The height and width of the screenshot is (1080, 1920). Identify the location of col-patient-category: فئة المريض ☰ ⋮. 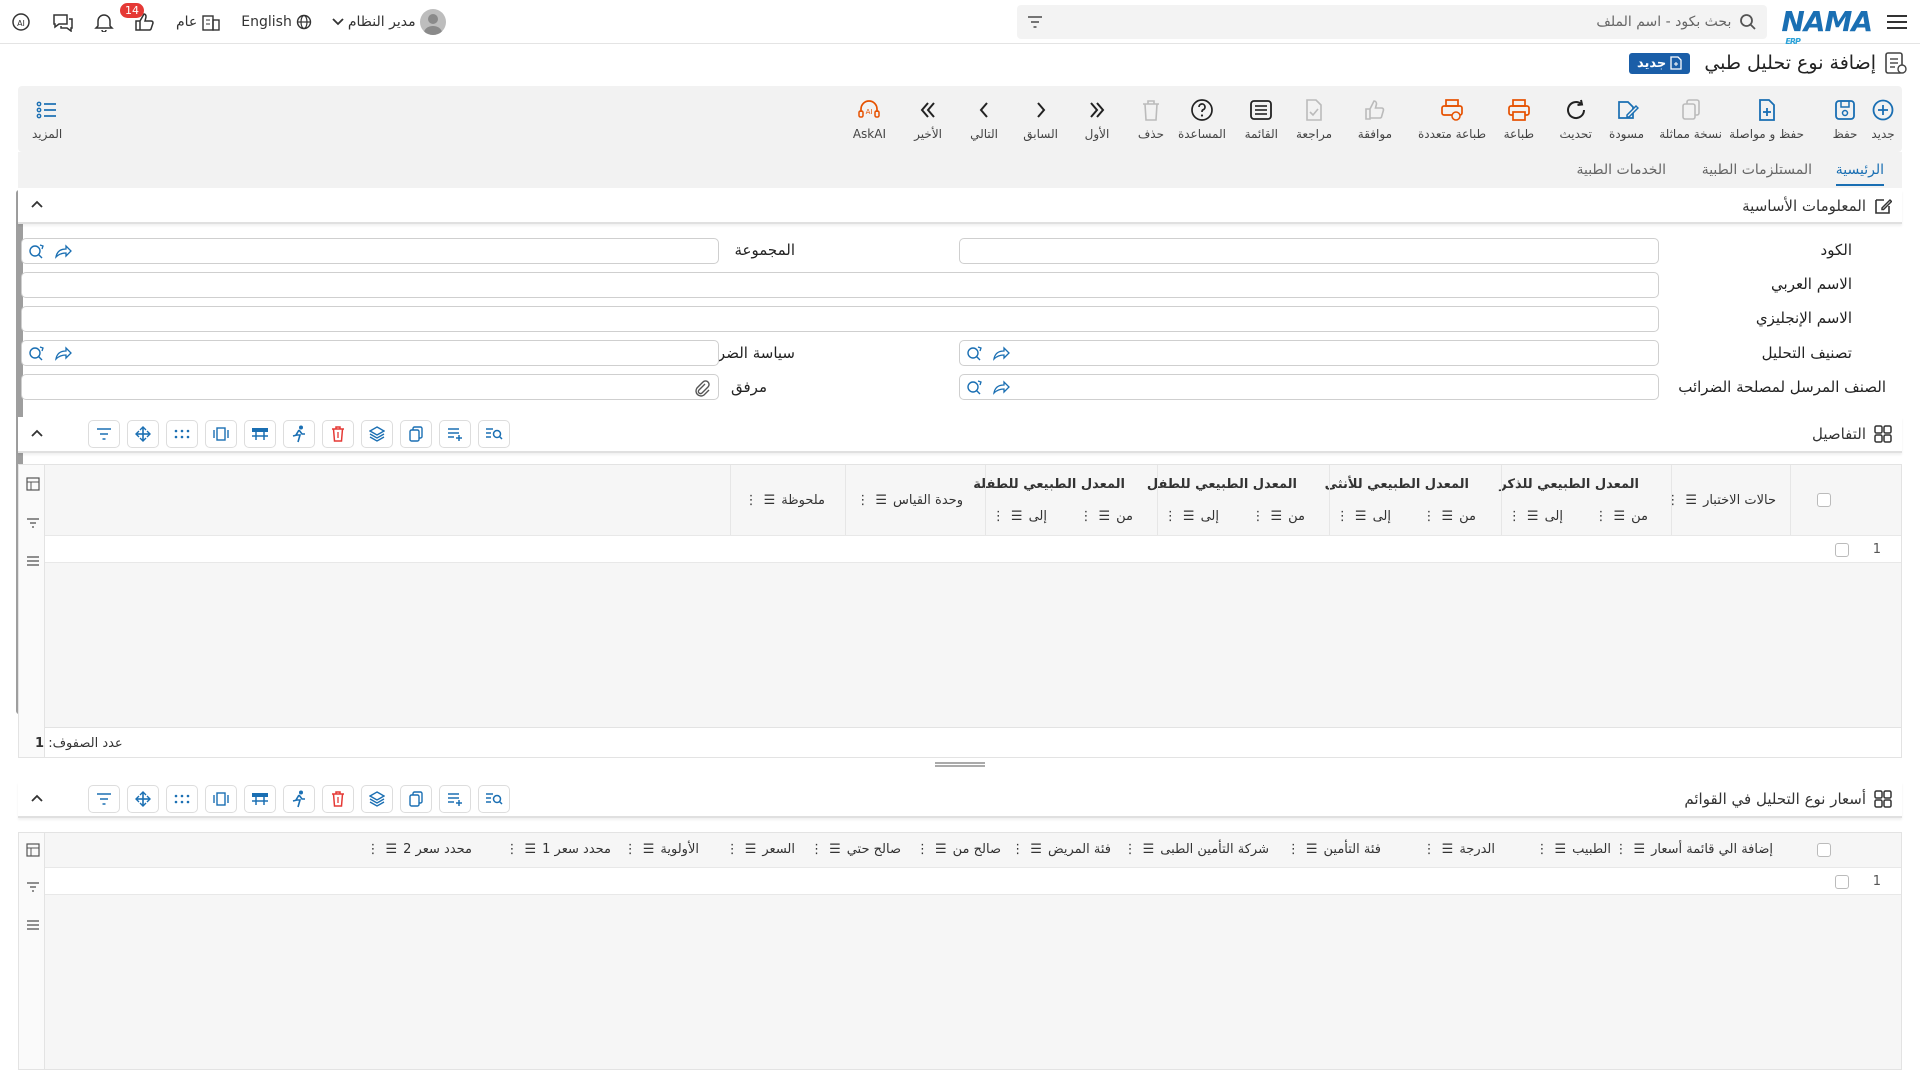
(1061, 849).